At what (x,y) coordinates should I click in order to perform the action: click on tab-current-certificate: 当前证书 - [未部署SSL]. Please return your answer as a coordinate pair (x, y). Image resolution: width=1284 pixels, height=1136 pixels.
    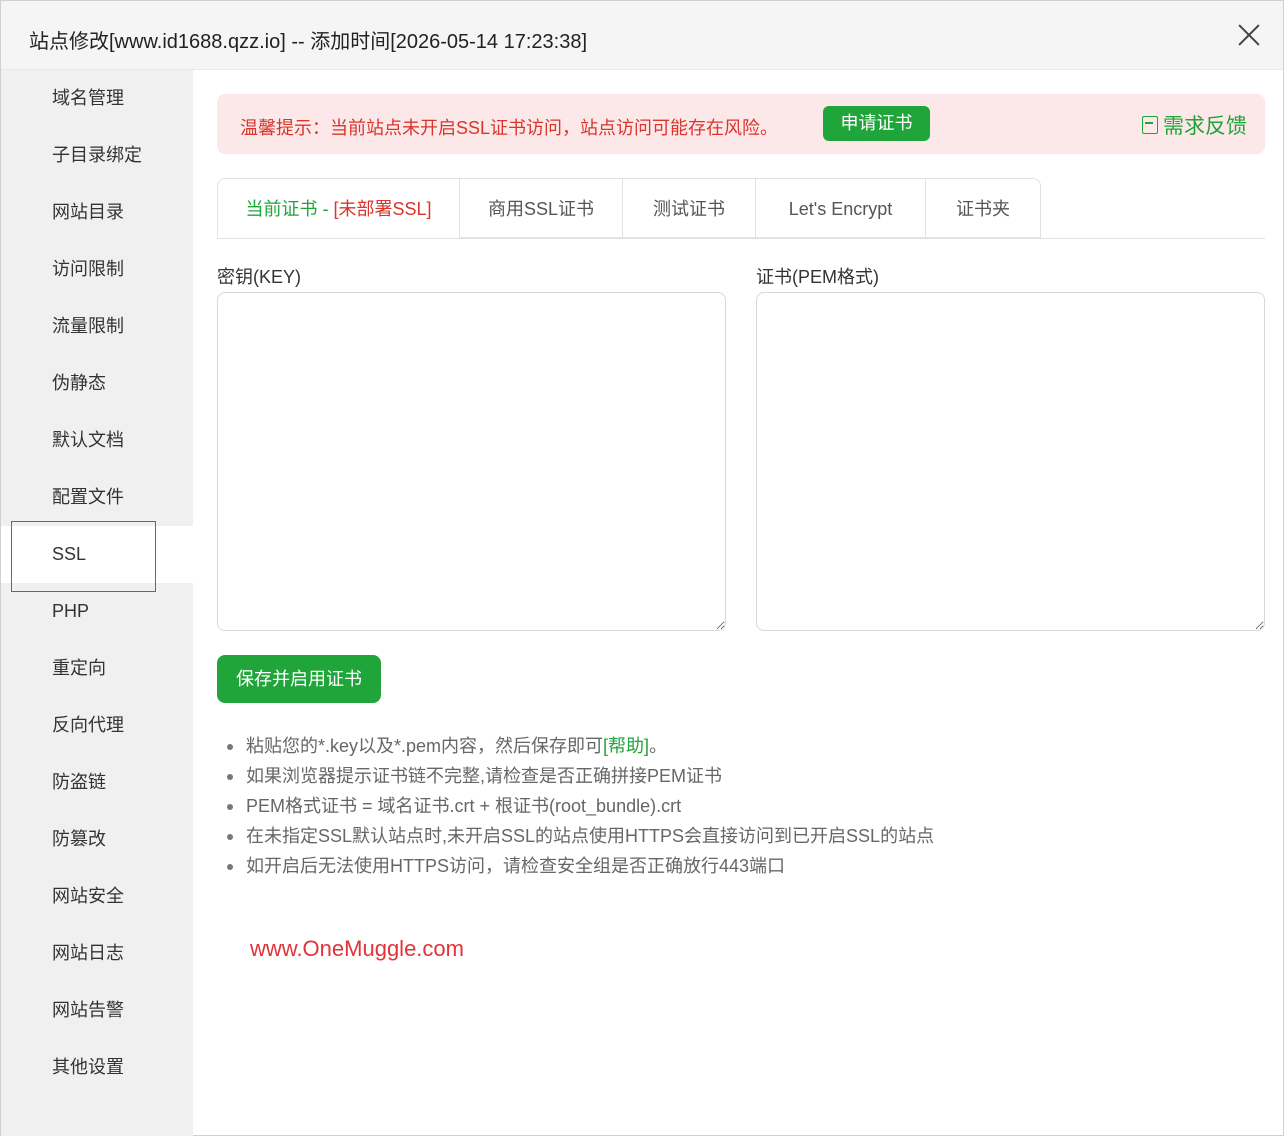
    Looking at the image, I should click on (338, 208).